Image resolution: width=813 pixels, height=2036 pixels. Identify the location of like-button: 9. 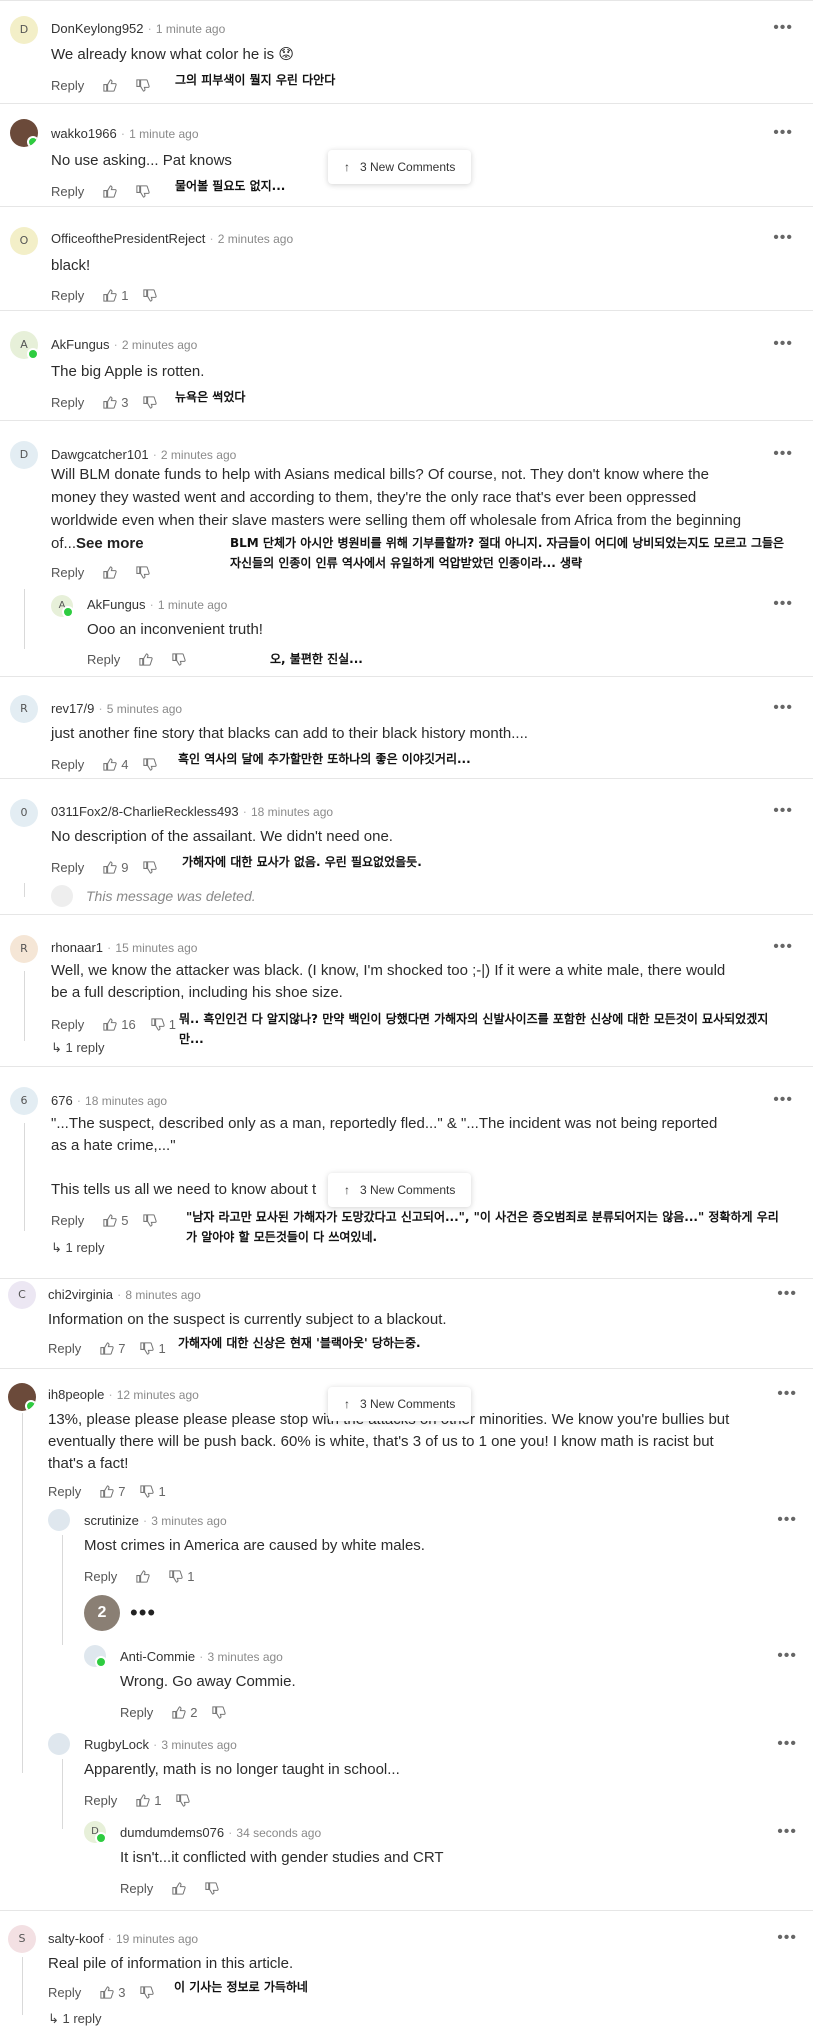
(115, 867).